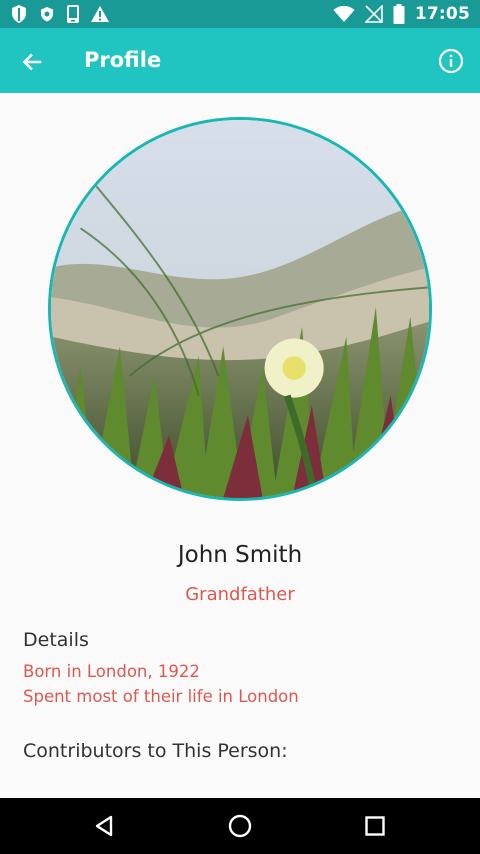 This screenshot has height=854, width=480. I want to click on status-right-icons: 17:05, so click(401, 14).